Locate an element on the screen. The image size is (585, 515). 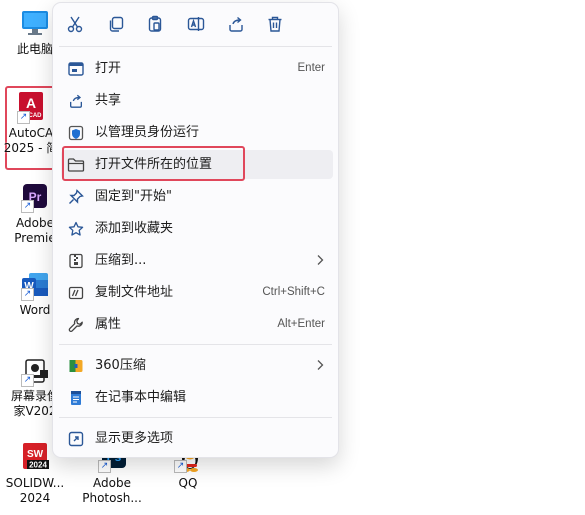
menu-item-label: 属性 is located at coordinates (108, 324).